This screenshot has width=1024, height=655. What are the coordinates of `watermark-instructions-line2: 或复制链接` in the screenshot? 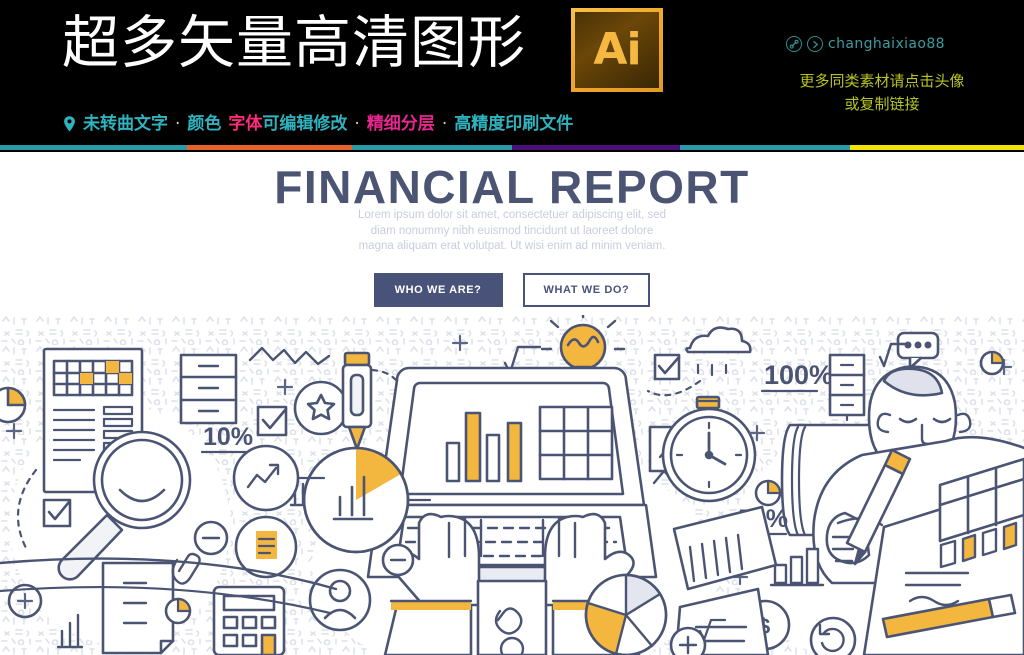 It's located at (882, 104).